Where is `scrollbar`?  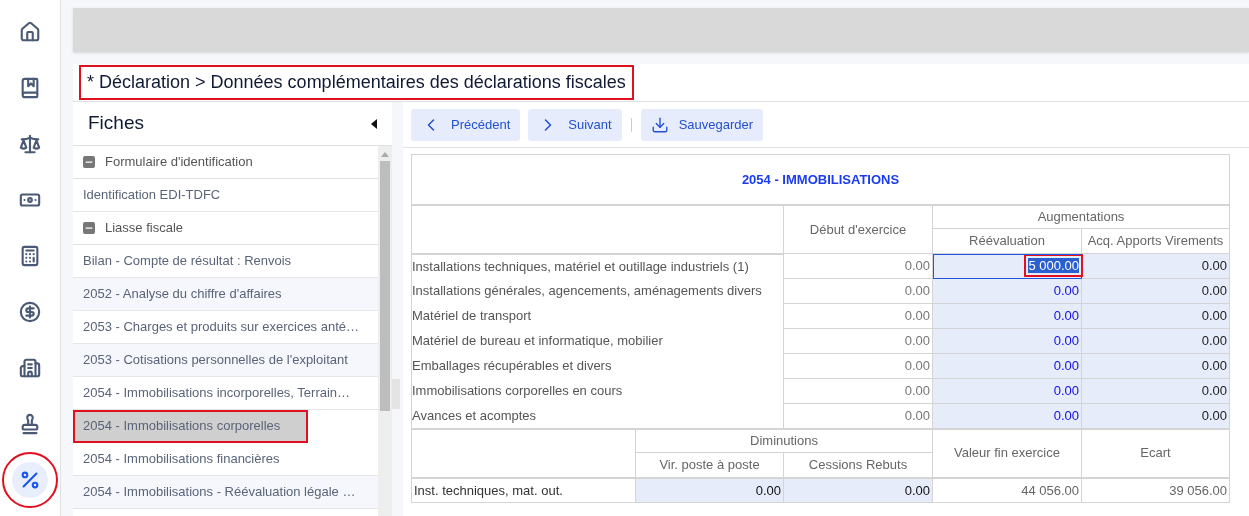 scrollbar is located at coordinates (385, 331).